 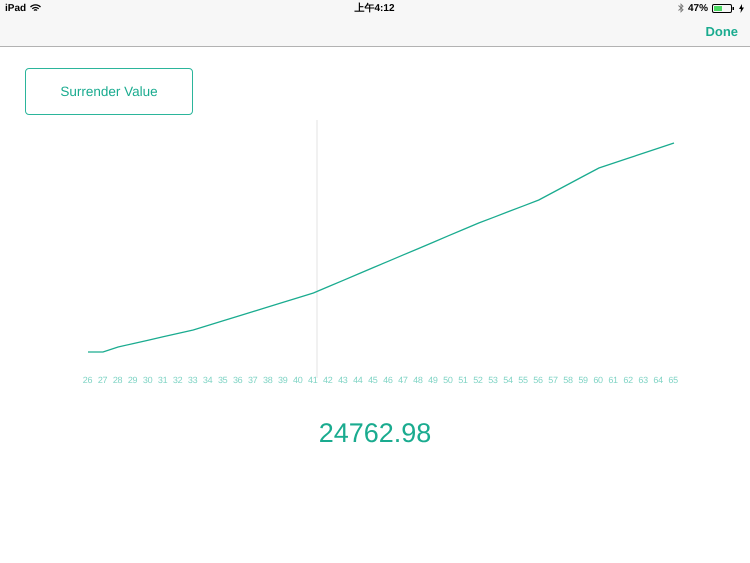 What do you see at coordinates (252, 380) in the screenshot?
I see `axis-label: 37` at bounding box center [252, 380].